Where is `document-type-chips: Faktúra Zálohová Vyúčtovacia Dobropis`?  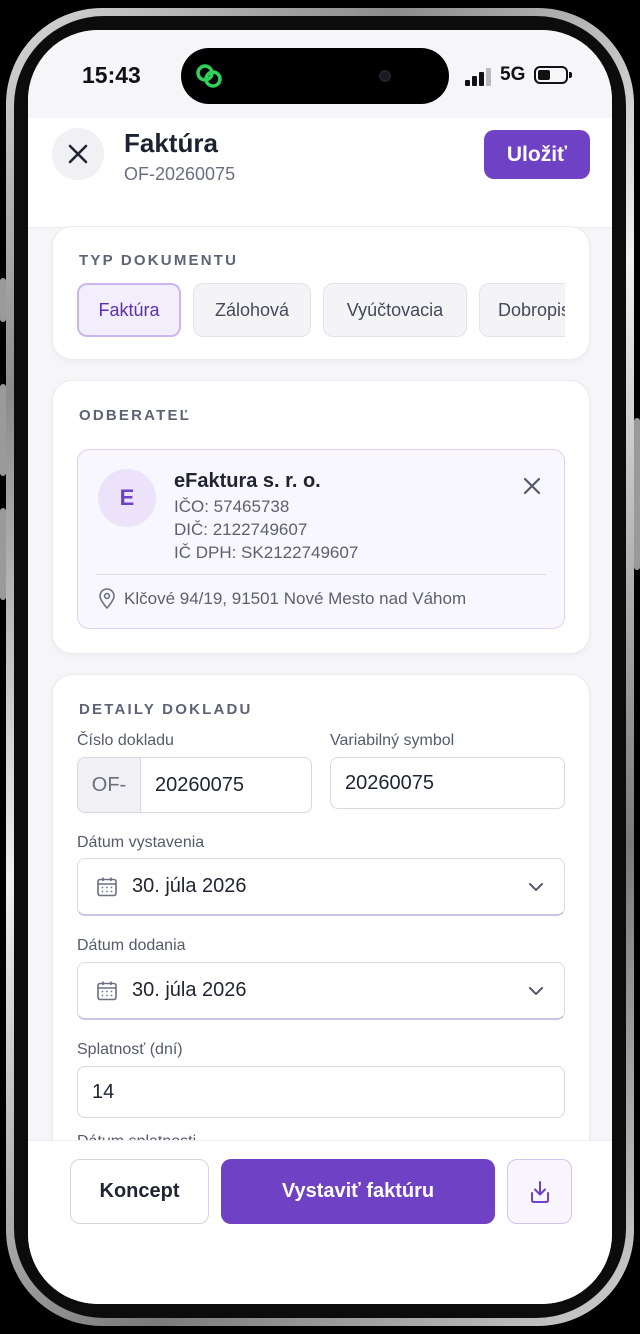
document-type-chips: Faktúra Zálohová Vyúčtovacia Dobropis is located at coordinates (321, 311).